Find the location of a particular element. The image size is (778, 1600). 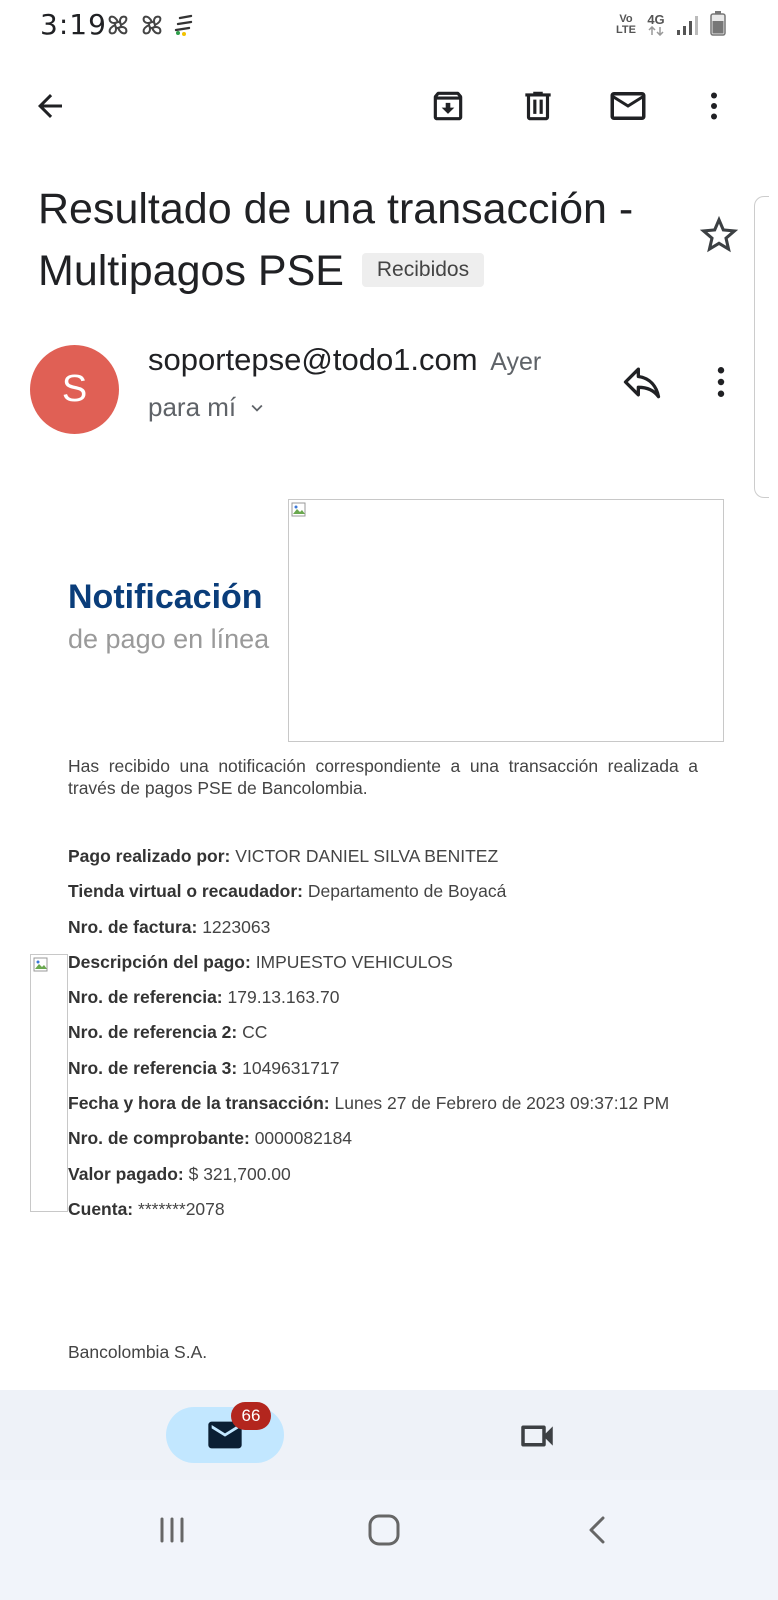

detail-row: Nro. de referencia 3: 1049631717 is located at coordinates (408, 1075).